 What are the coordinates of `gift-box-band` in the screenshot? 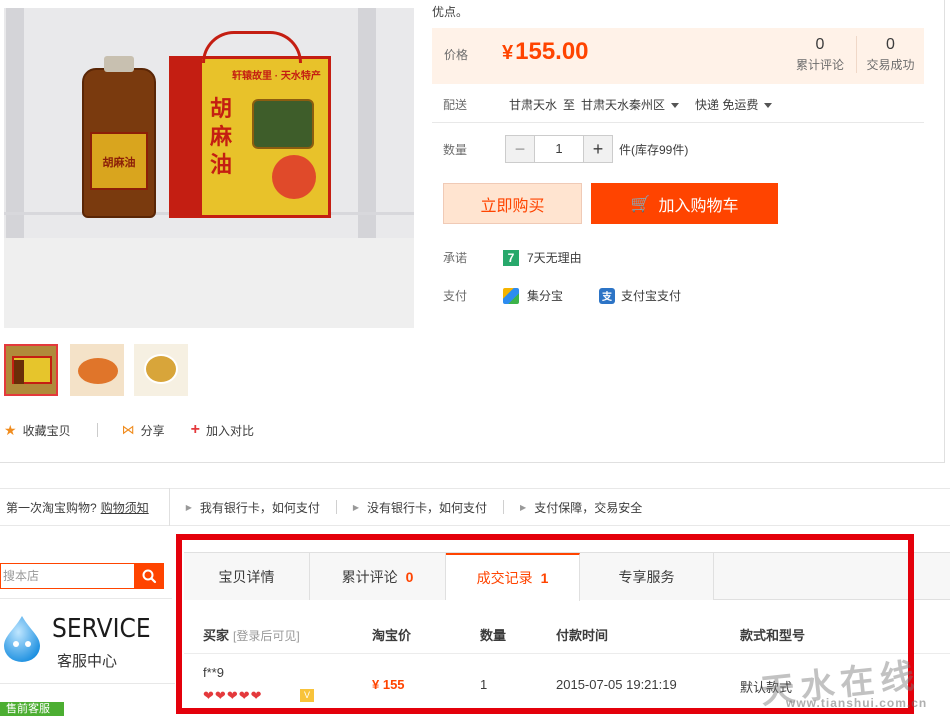 It's located at (187, 137).